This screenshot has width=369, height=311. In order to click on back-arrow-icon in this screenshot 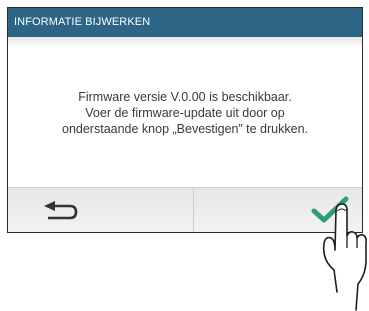, I will do `click(61, 210)`.